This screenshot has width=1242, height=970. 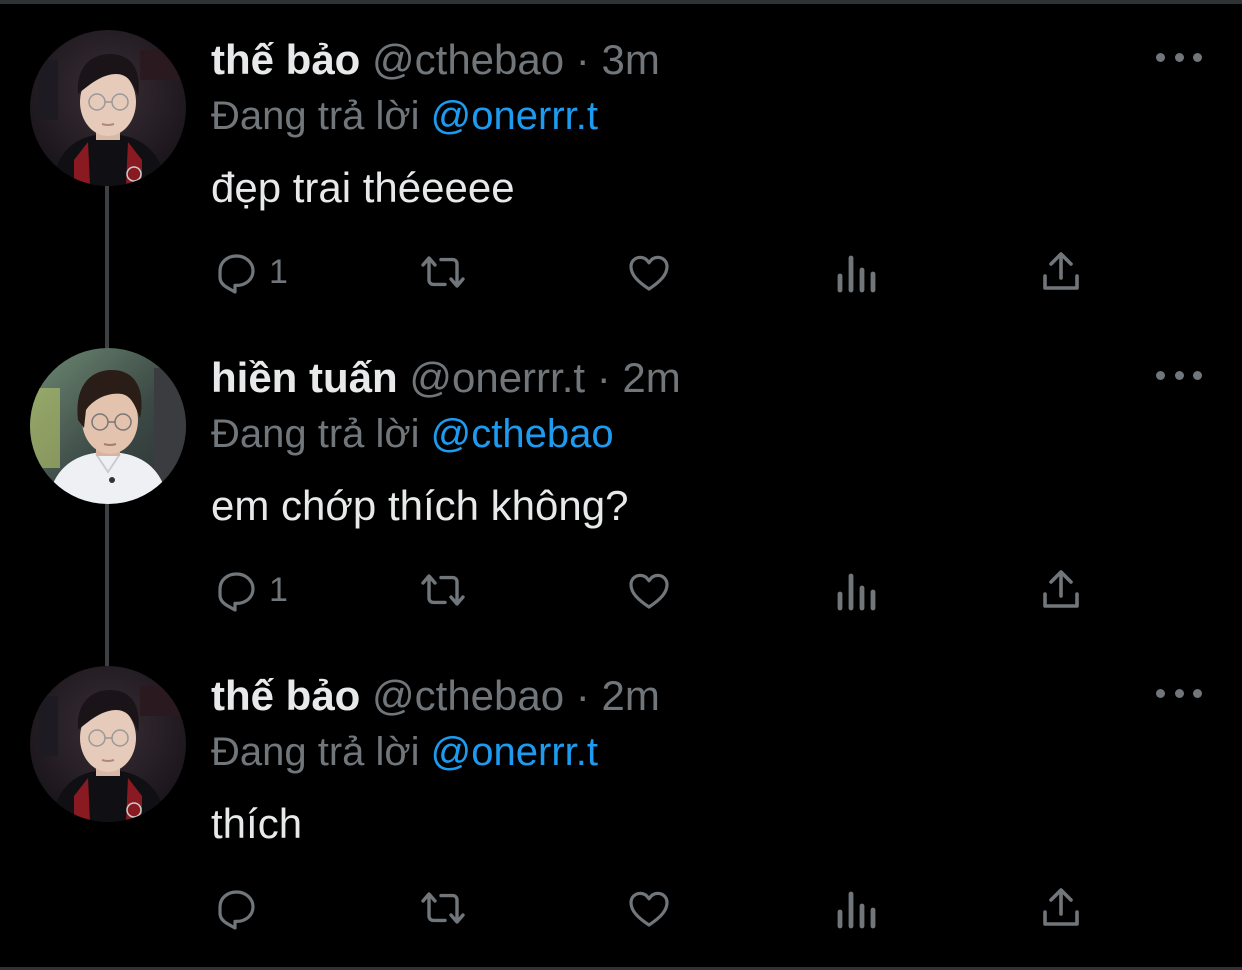 What do you see at coordinates (363, 187) in the screenshot?
I see `tweet-text: đẹp trai théeeee` at bounding box center [363, 187].